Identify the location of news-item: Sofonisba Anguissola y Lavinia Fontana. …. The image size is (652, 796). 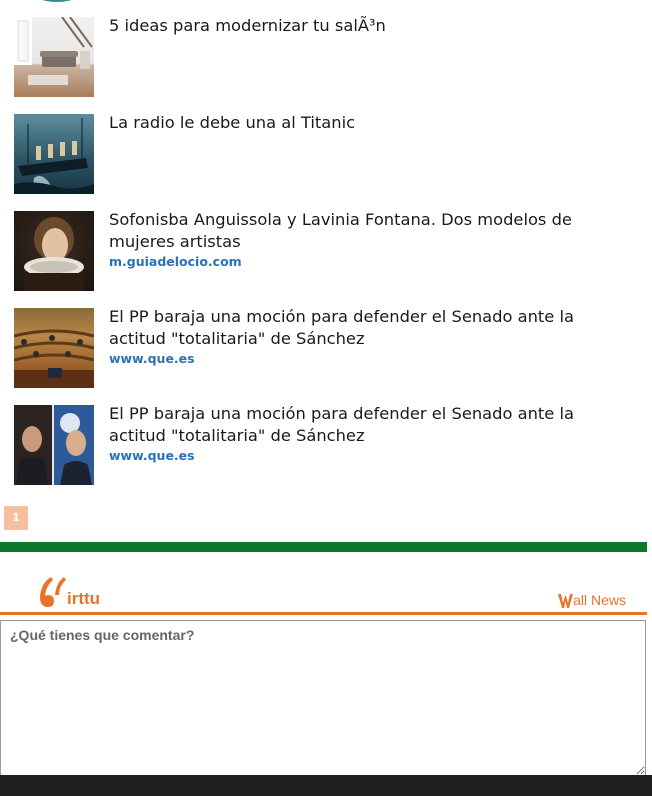
(329, 250).